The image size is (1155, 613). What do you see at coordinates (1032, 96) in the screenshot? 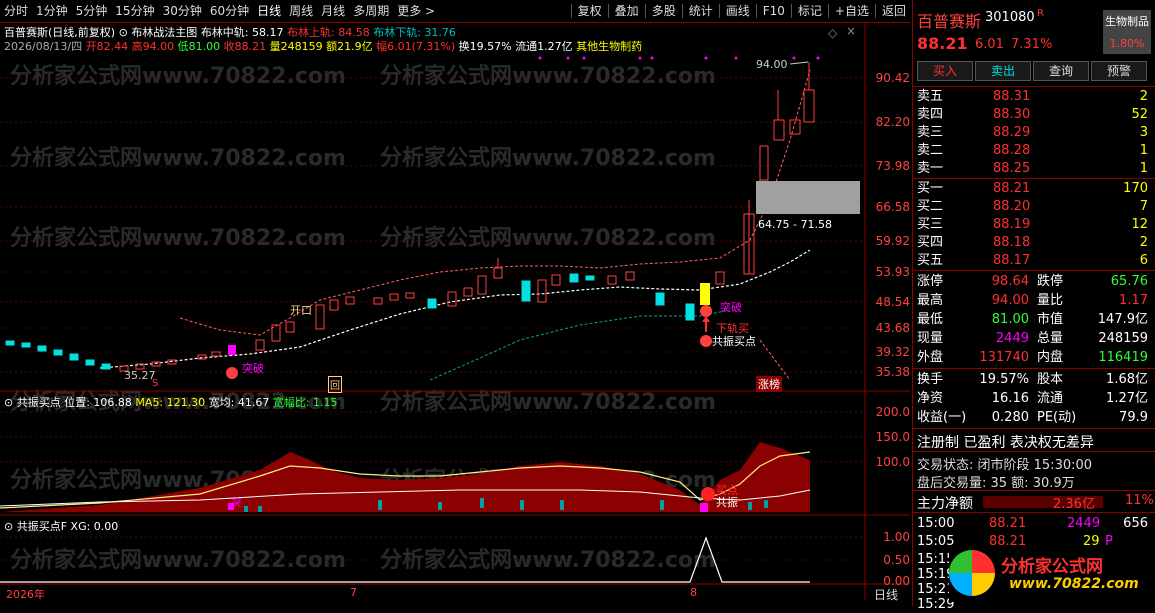
I see `ask-row: 卖五 88.31 2` at bounding box center [1032, 96].